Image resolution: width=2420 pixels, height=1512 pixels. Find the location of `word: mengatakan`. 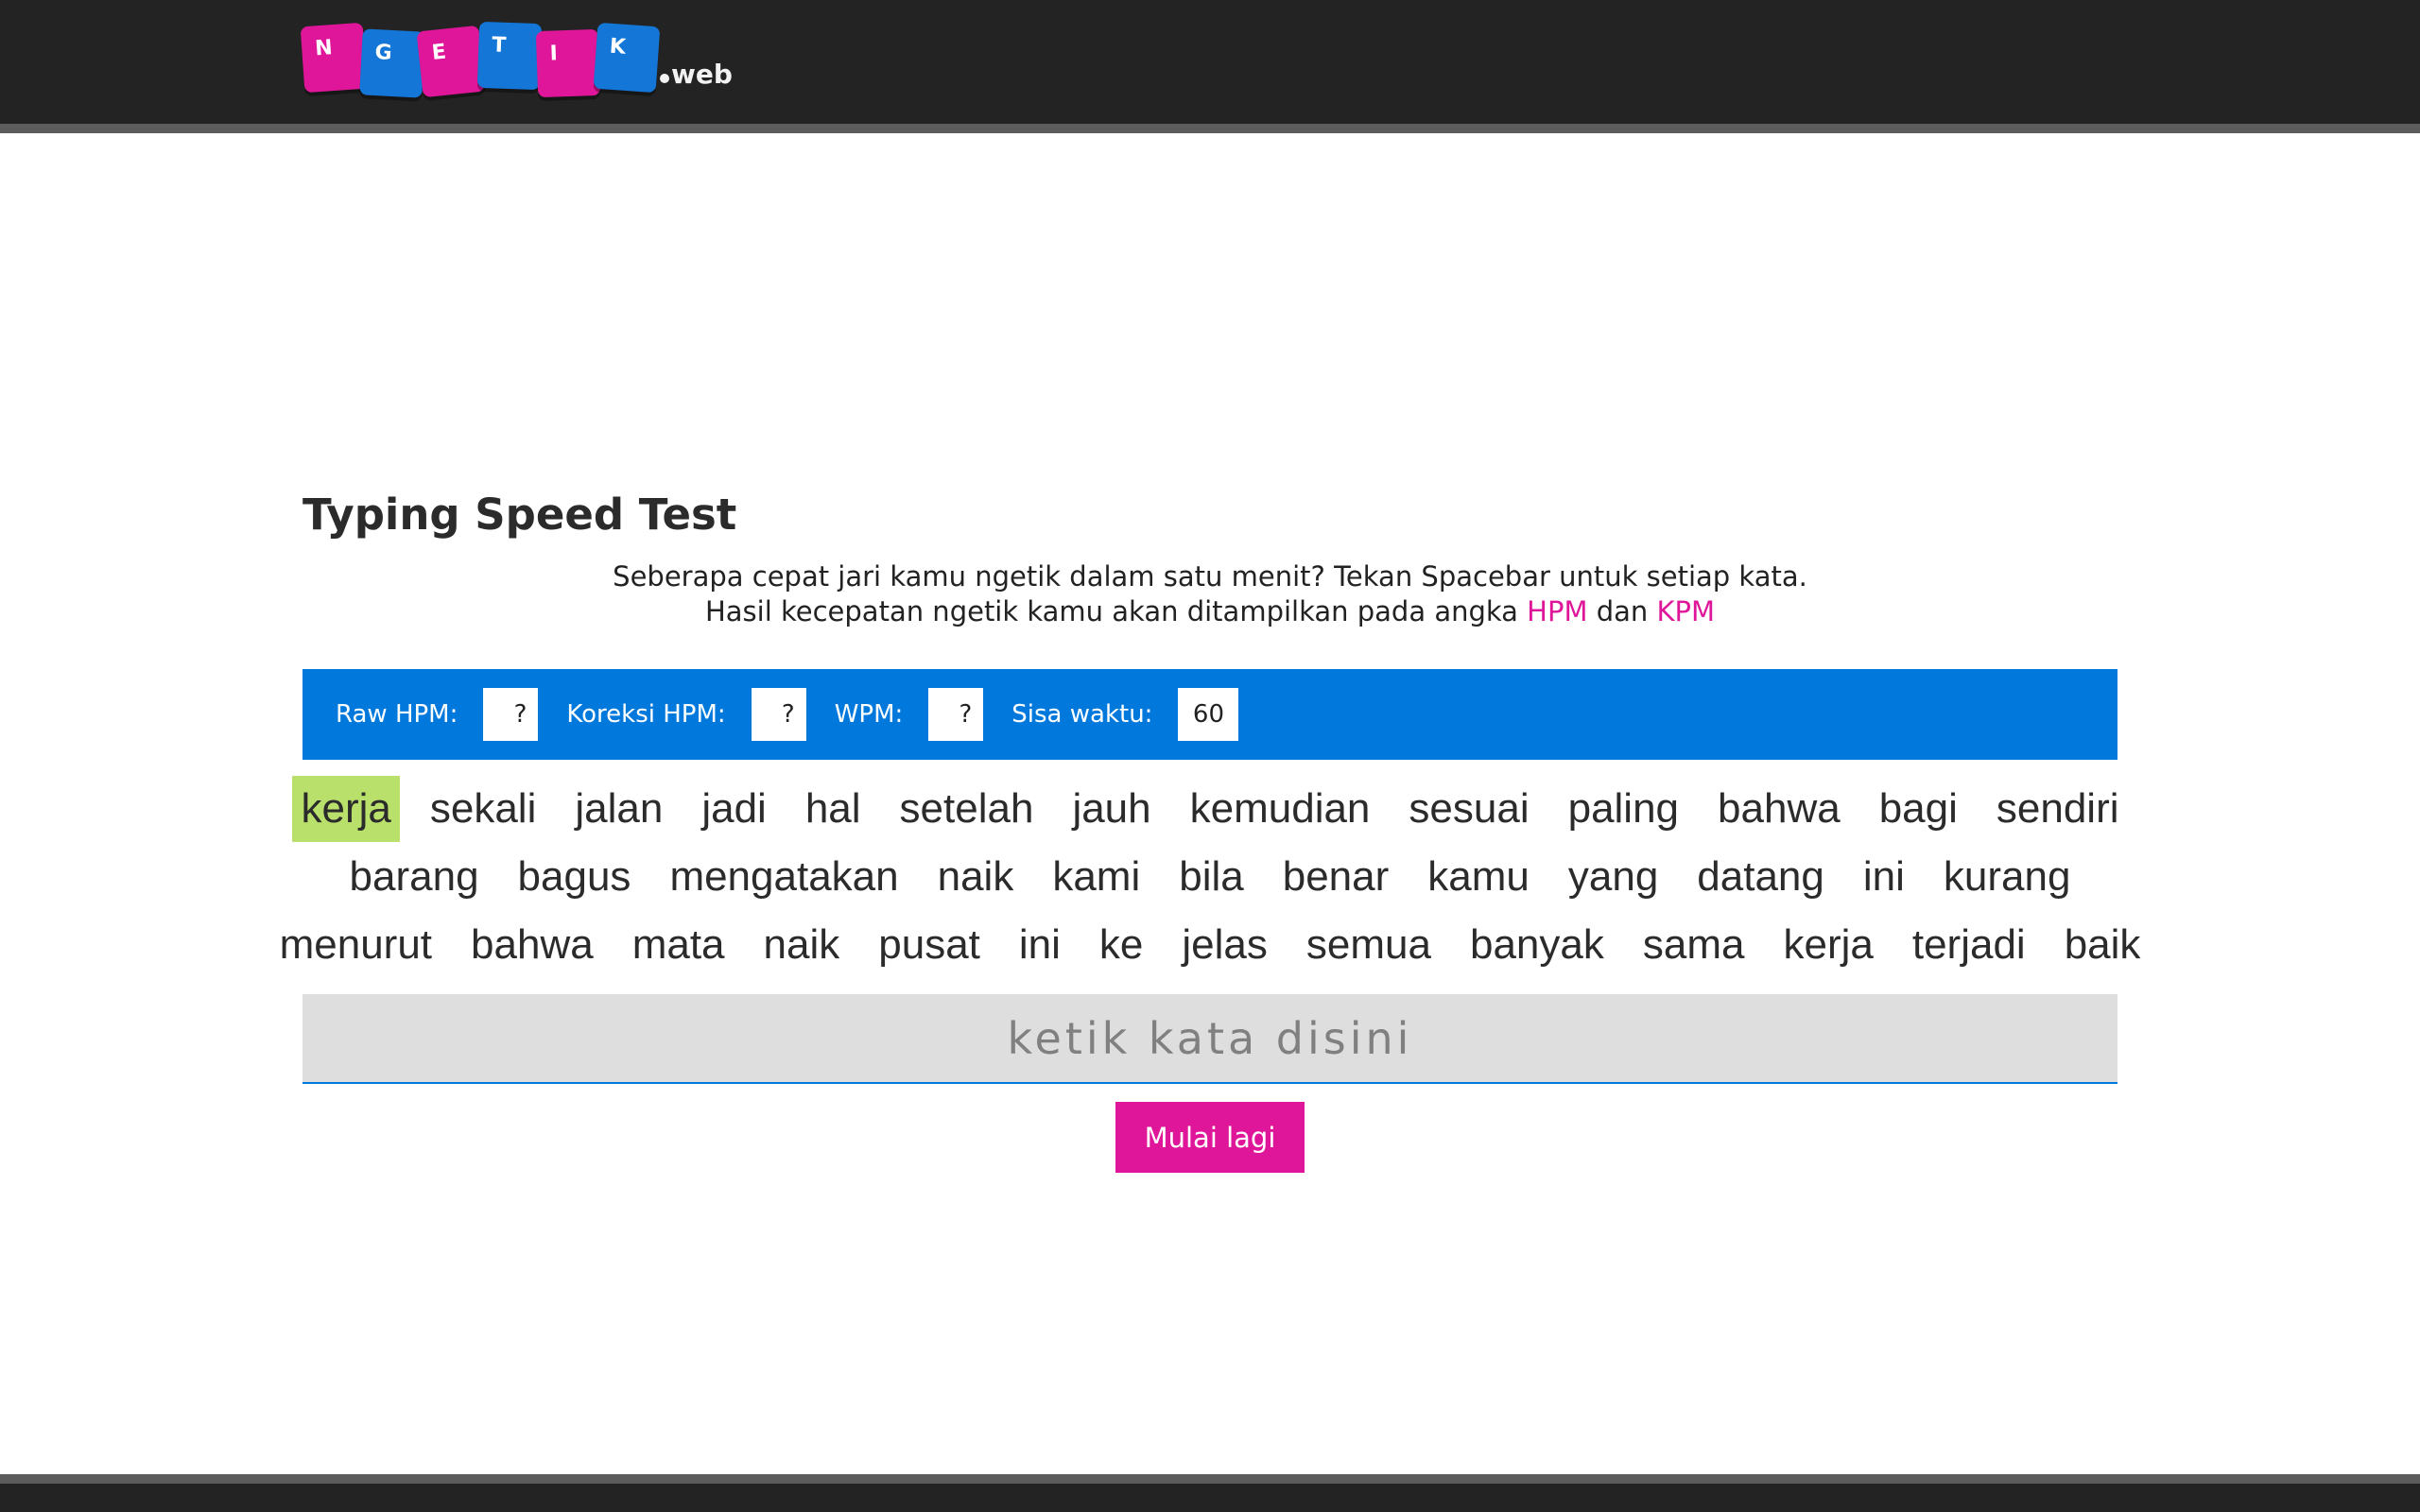

word: mengatakan is located at coordinates (784, 876).